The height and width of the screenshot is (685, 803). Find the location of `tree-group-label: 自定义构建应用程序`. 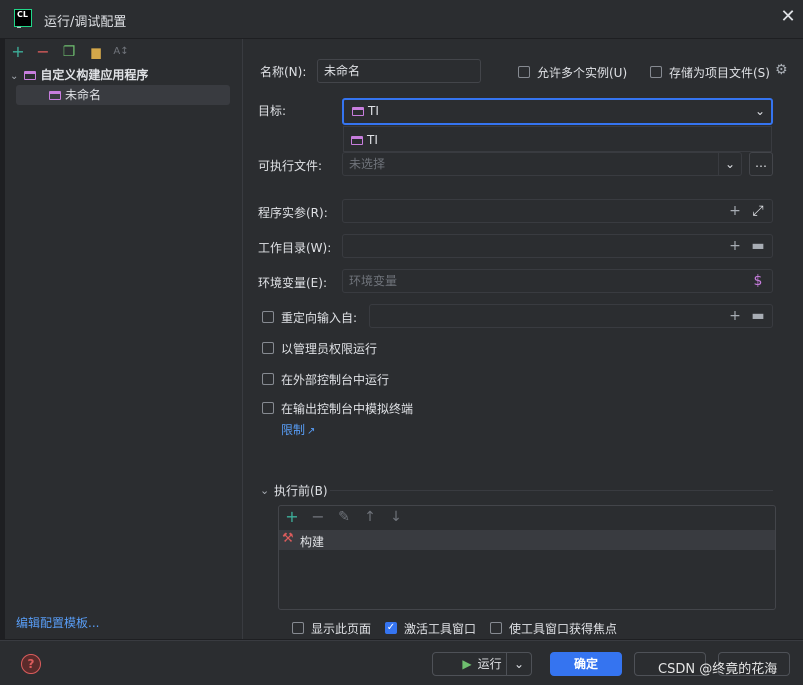

tree-group-label: 自定义构建应用程序 is located at coordinates (94, 75).